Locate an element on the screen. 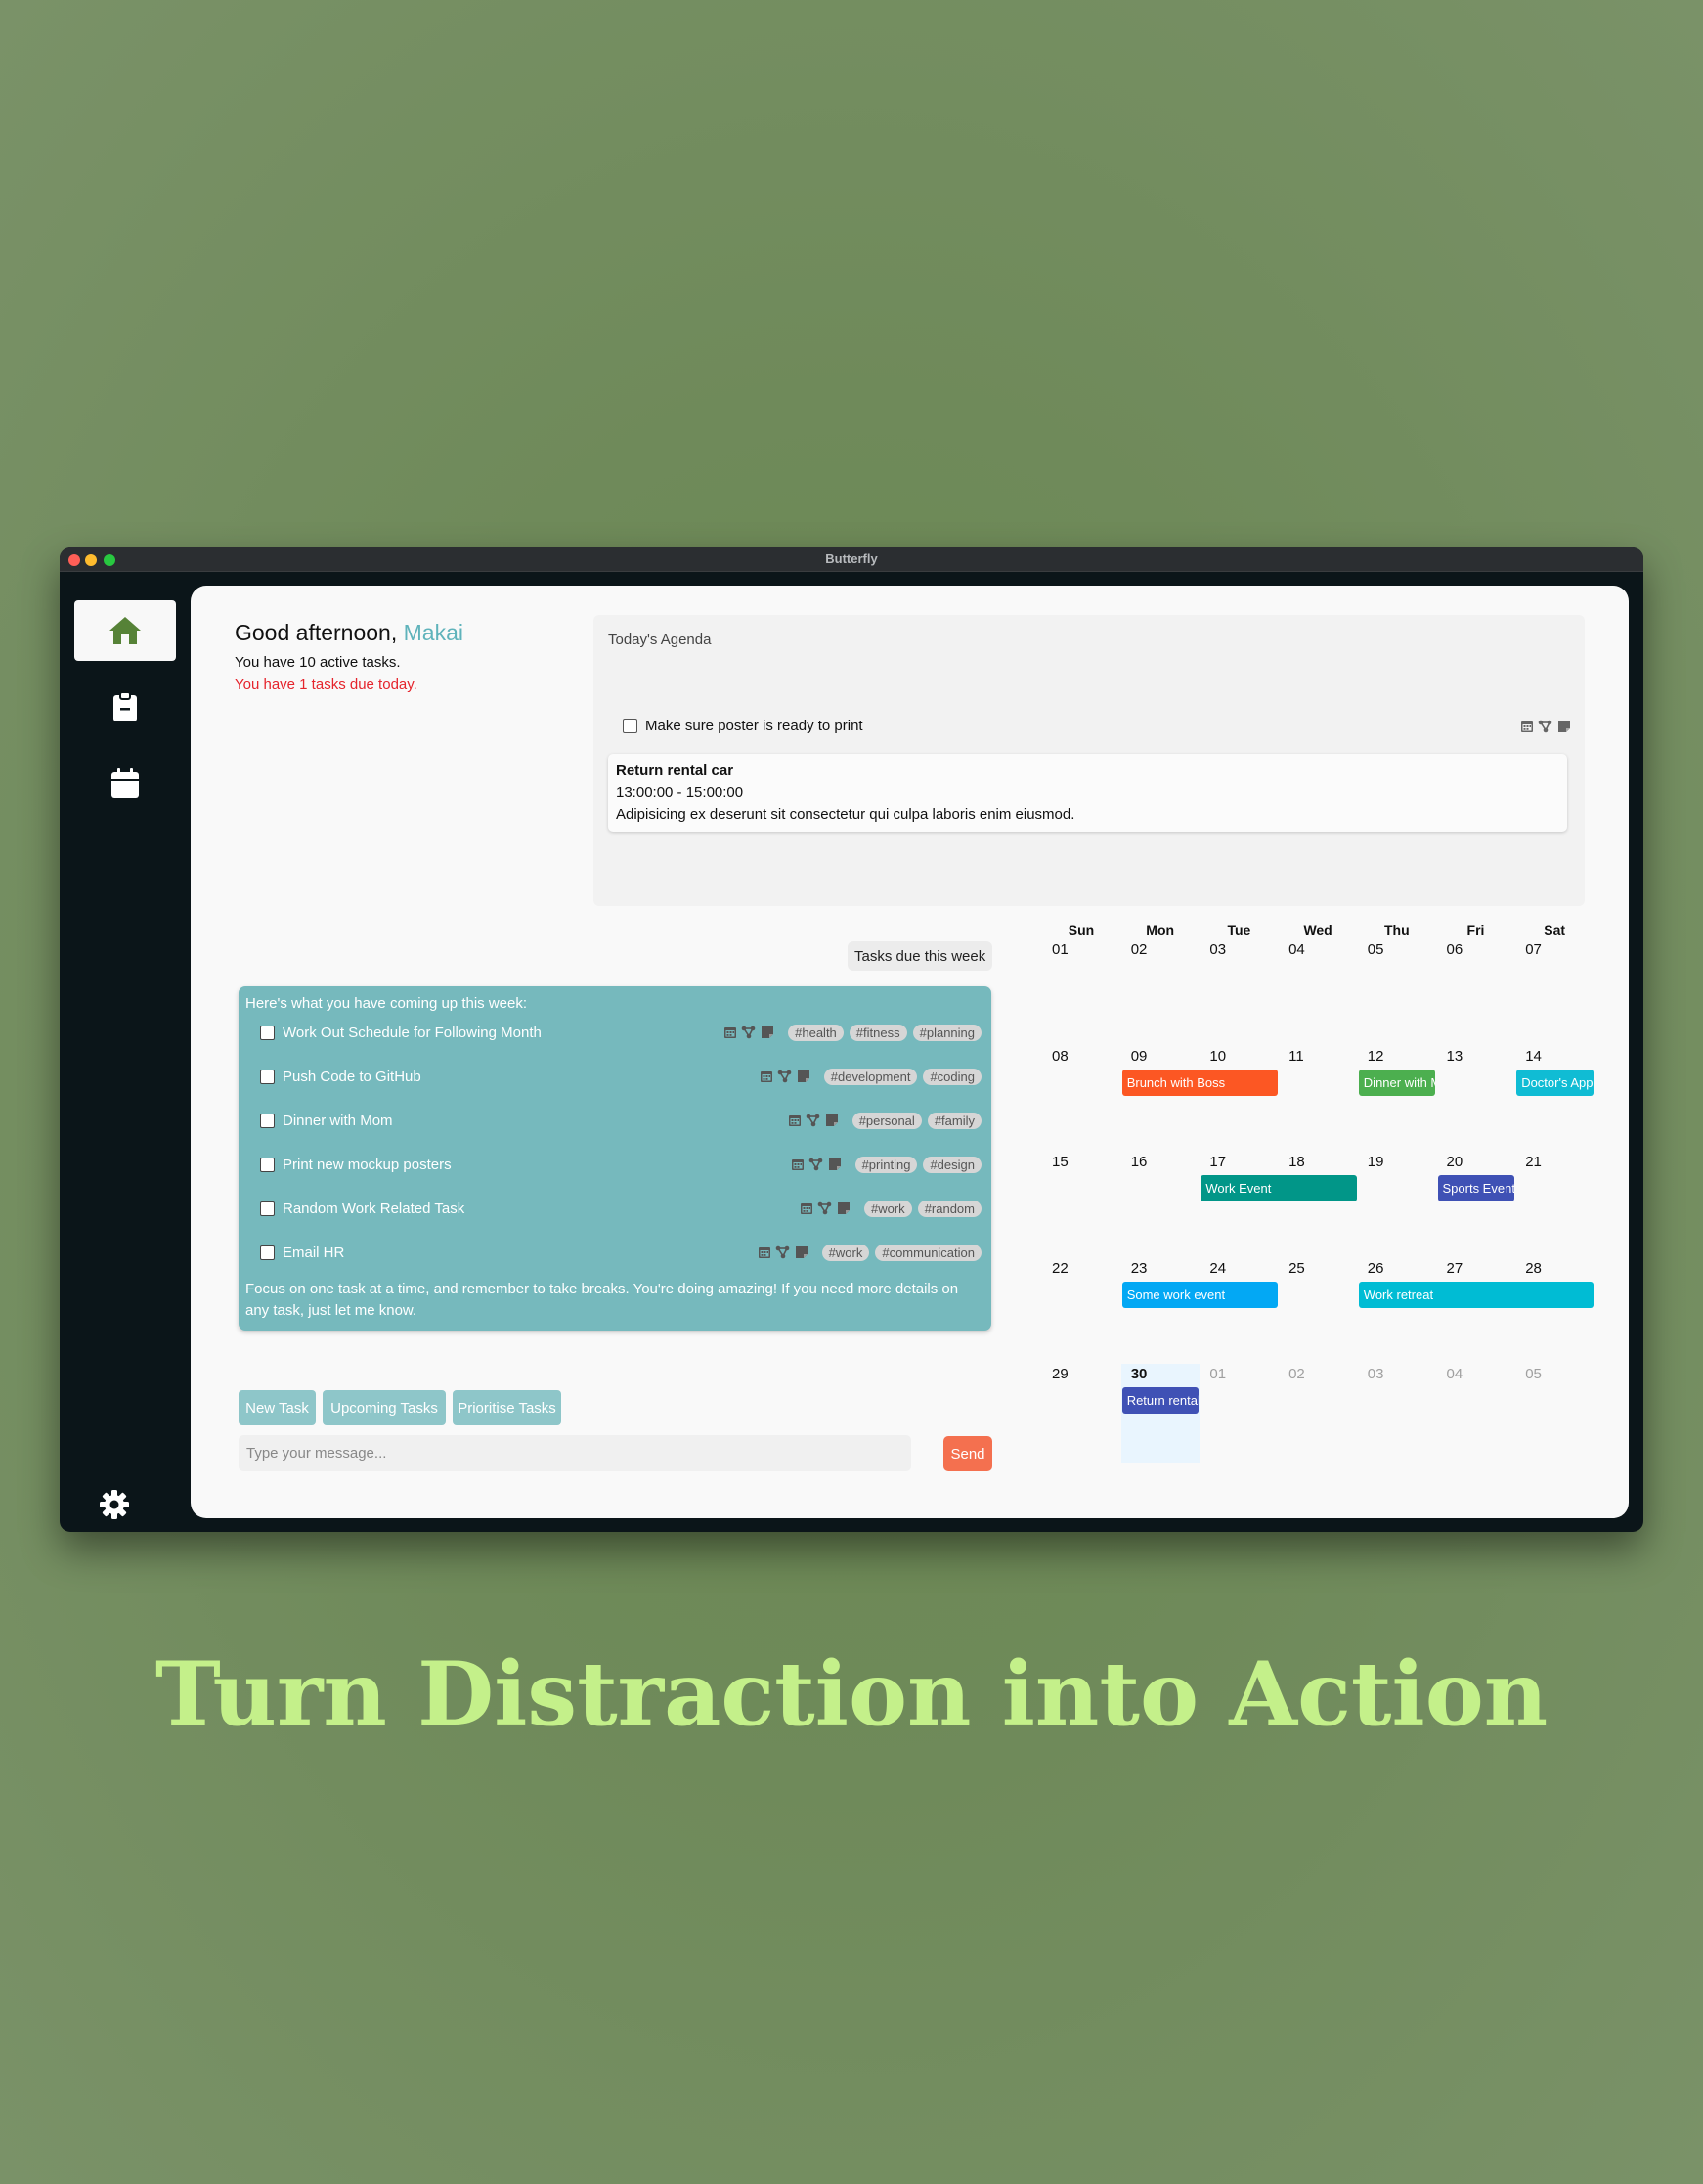 The image size is (1703, 2184). agenda-task-actions is located at coordinates (1545, 726).